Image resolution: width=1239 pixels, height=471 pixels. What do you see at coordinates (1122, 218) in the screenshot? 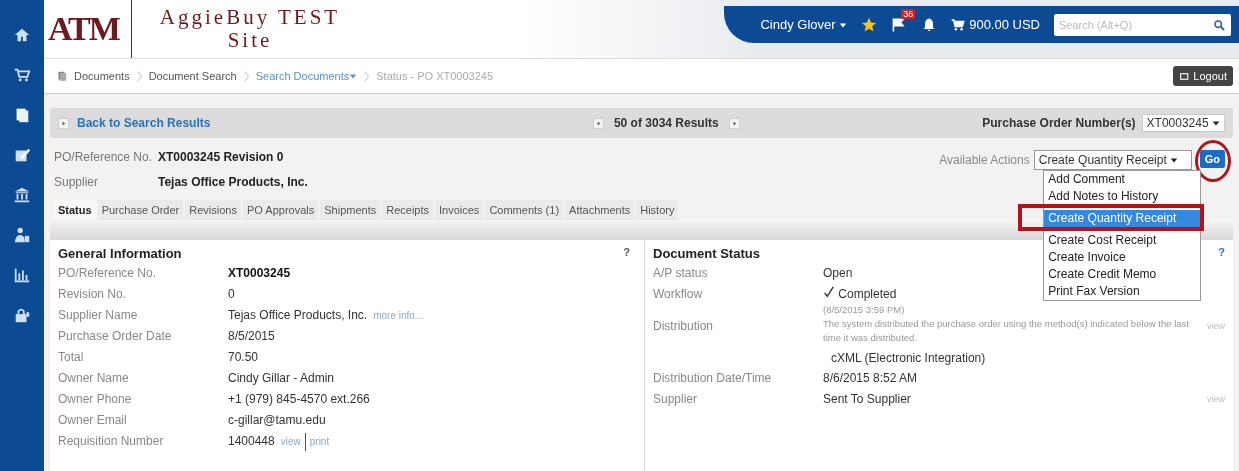
I see `dropdown-option: Create Quantity Receipt` at bounding box center [1122, 218].